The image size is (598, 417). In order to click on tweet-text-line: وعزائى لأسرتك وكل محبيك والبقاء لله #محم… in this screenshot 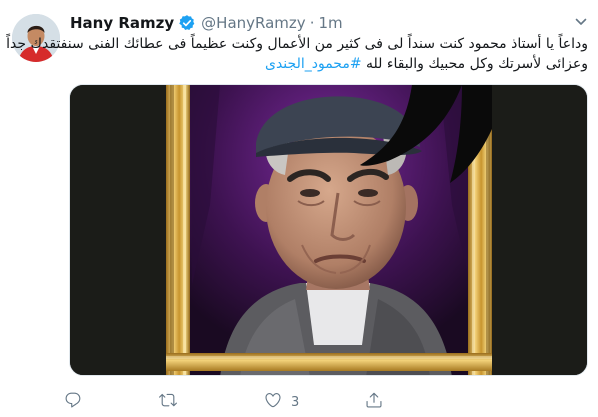, I will do `click(329, 65)`.